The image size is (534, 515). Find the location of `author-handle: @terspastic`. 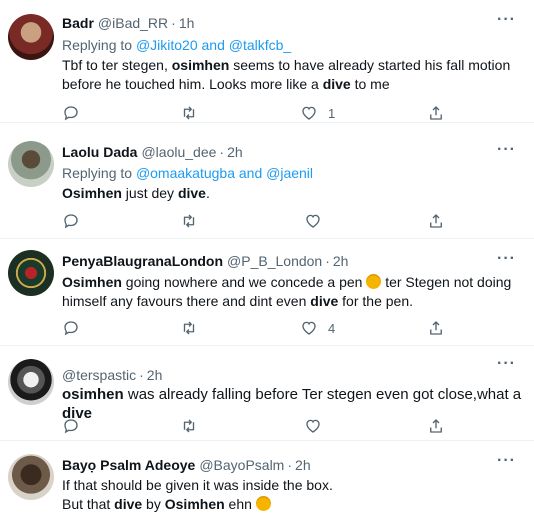

author-handle: @terspastic is located at coordinates (99, 375).